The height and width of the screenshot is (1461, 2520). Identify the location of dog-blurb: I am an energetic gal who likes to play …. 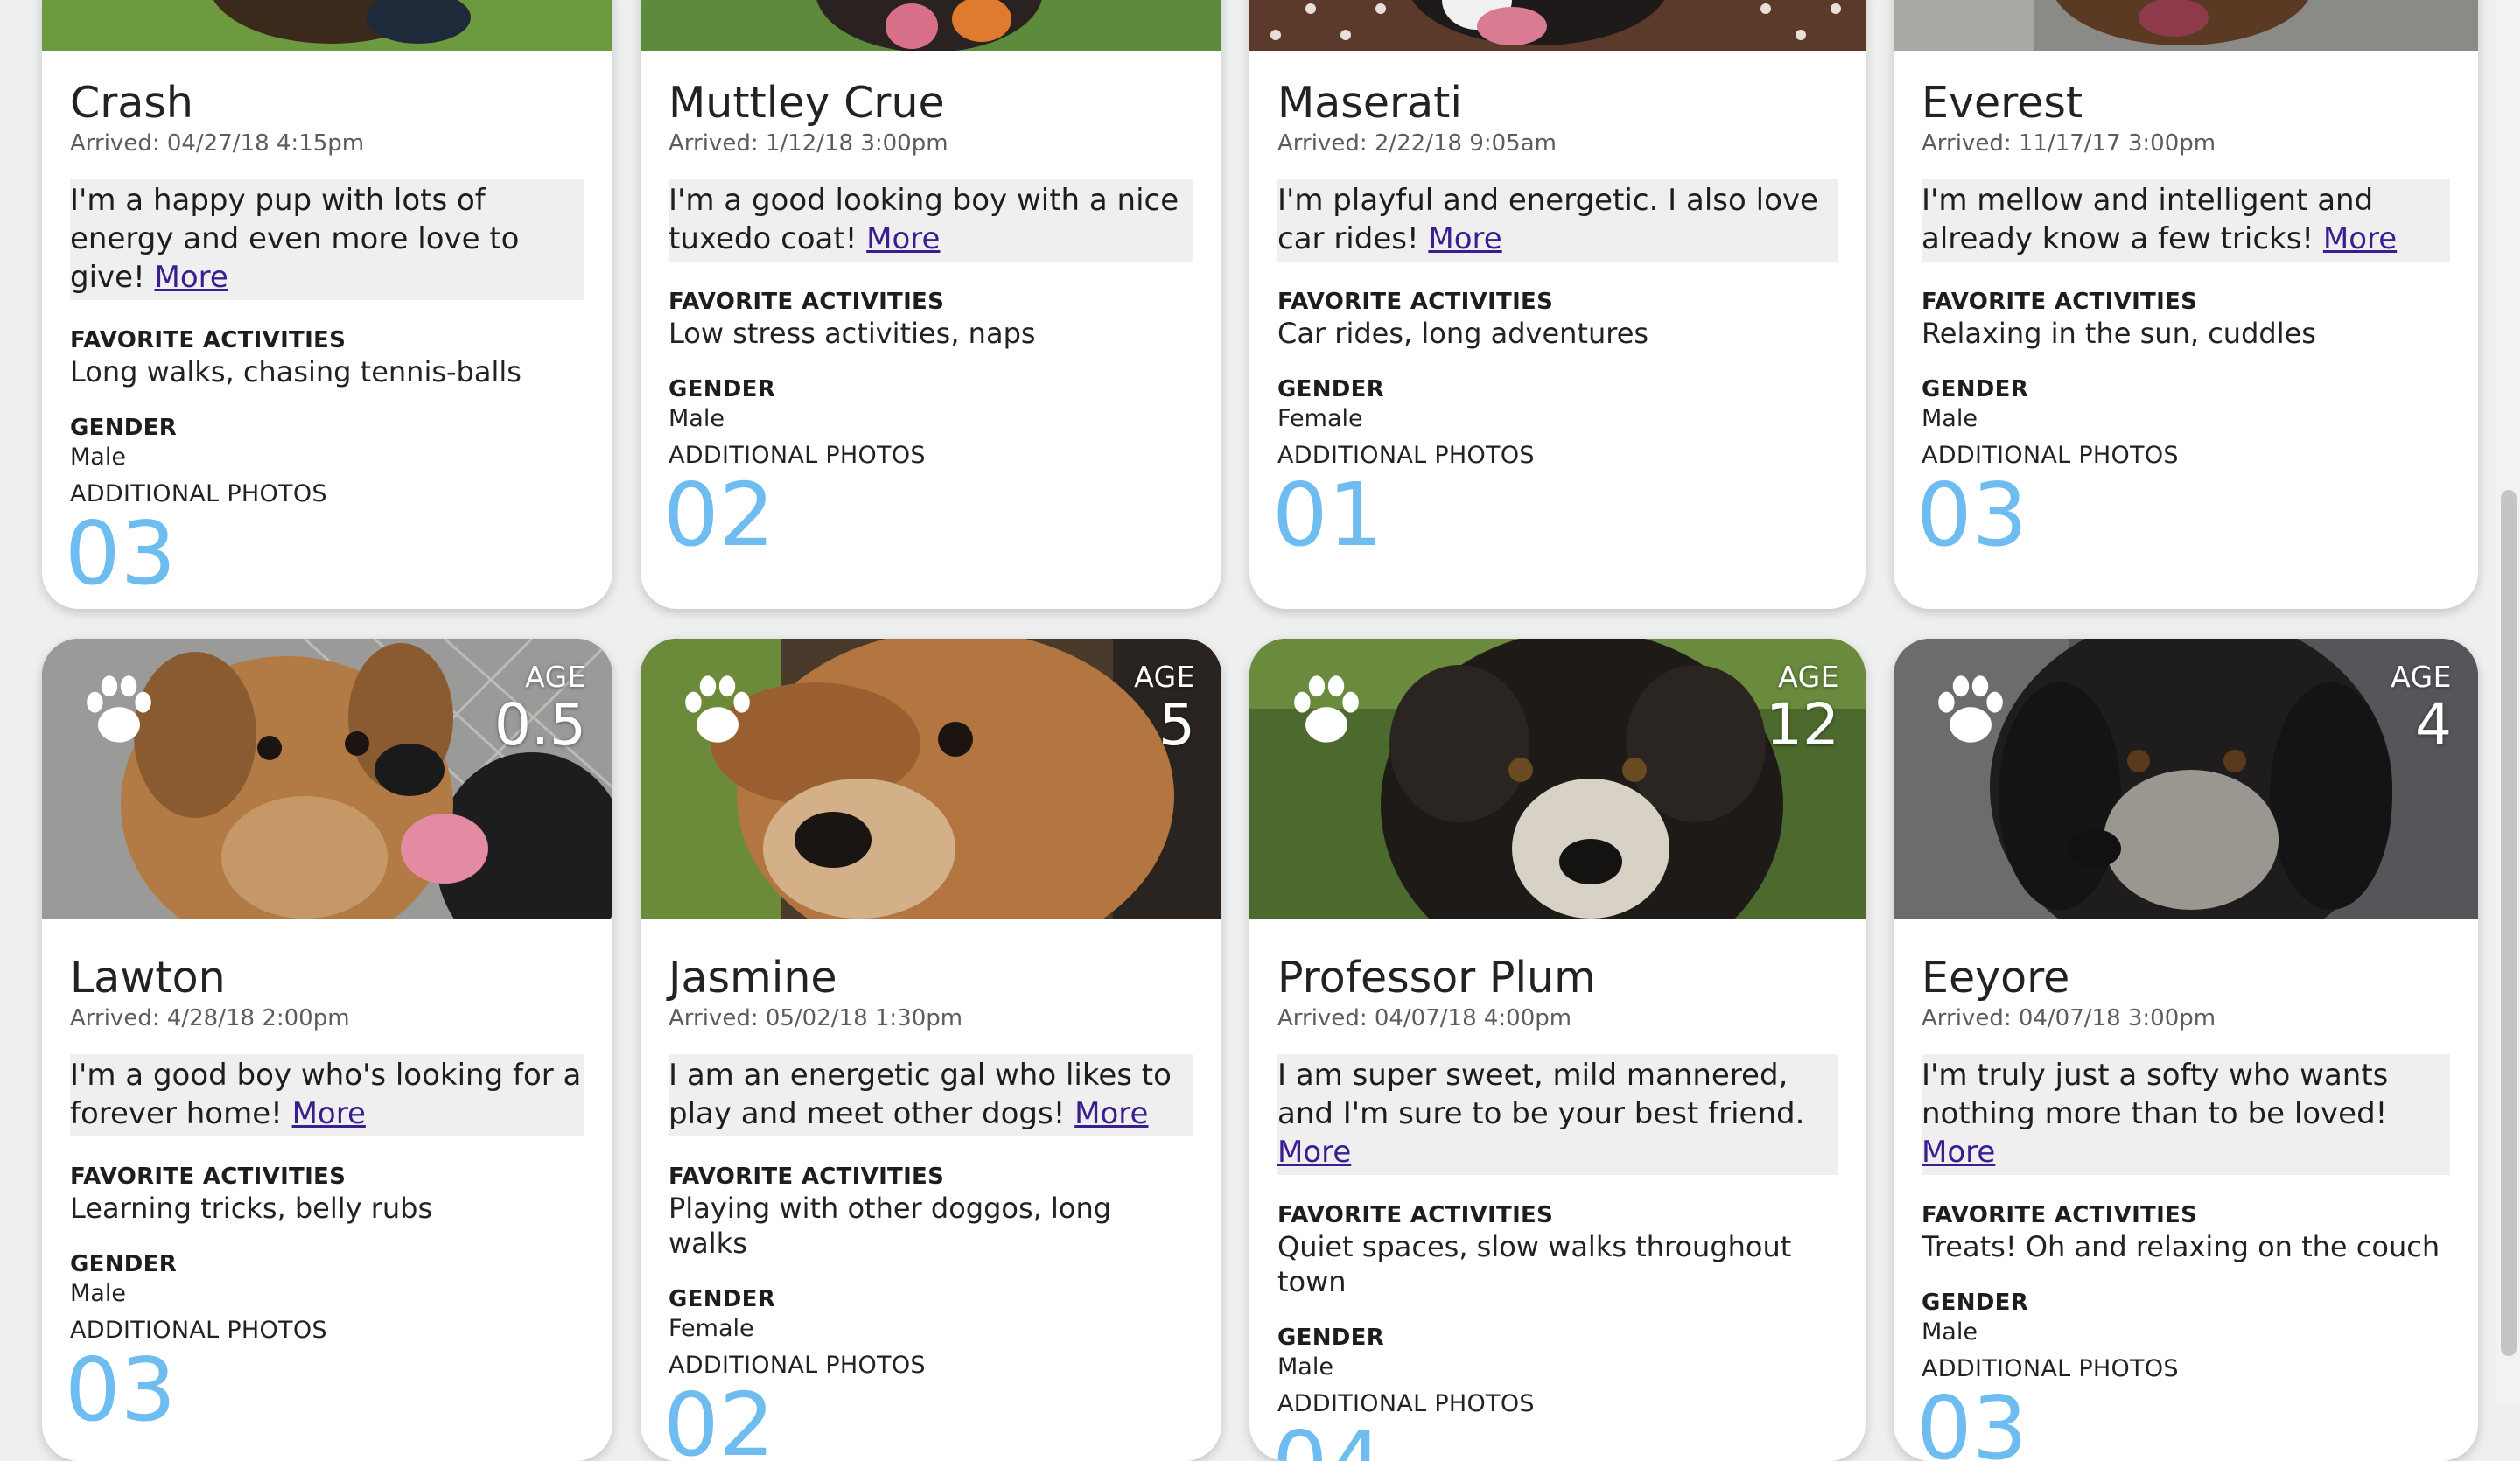
(931, 1095).